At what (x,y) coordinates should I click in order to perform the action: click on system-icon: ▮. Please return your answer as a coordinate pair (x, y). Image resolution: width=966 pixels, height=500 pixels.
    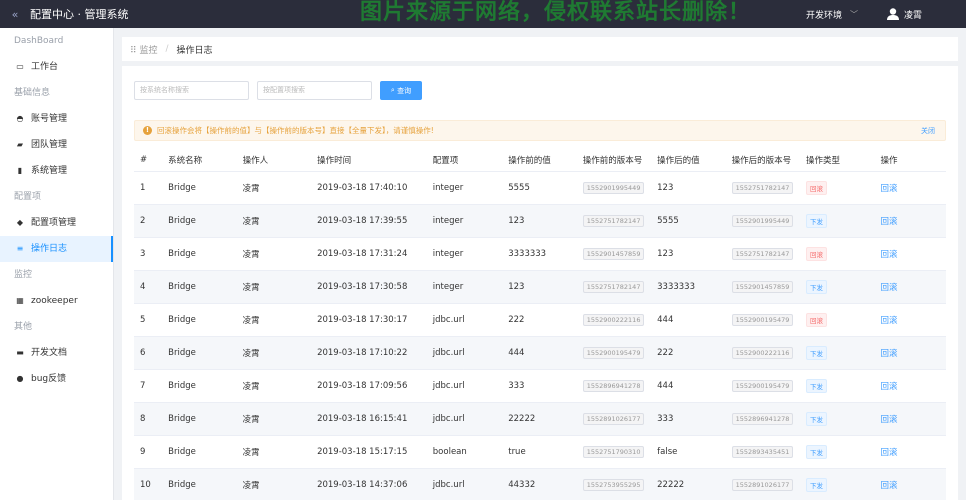
    Looking at the image, I should click on (20, 170).